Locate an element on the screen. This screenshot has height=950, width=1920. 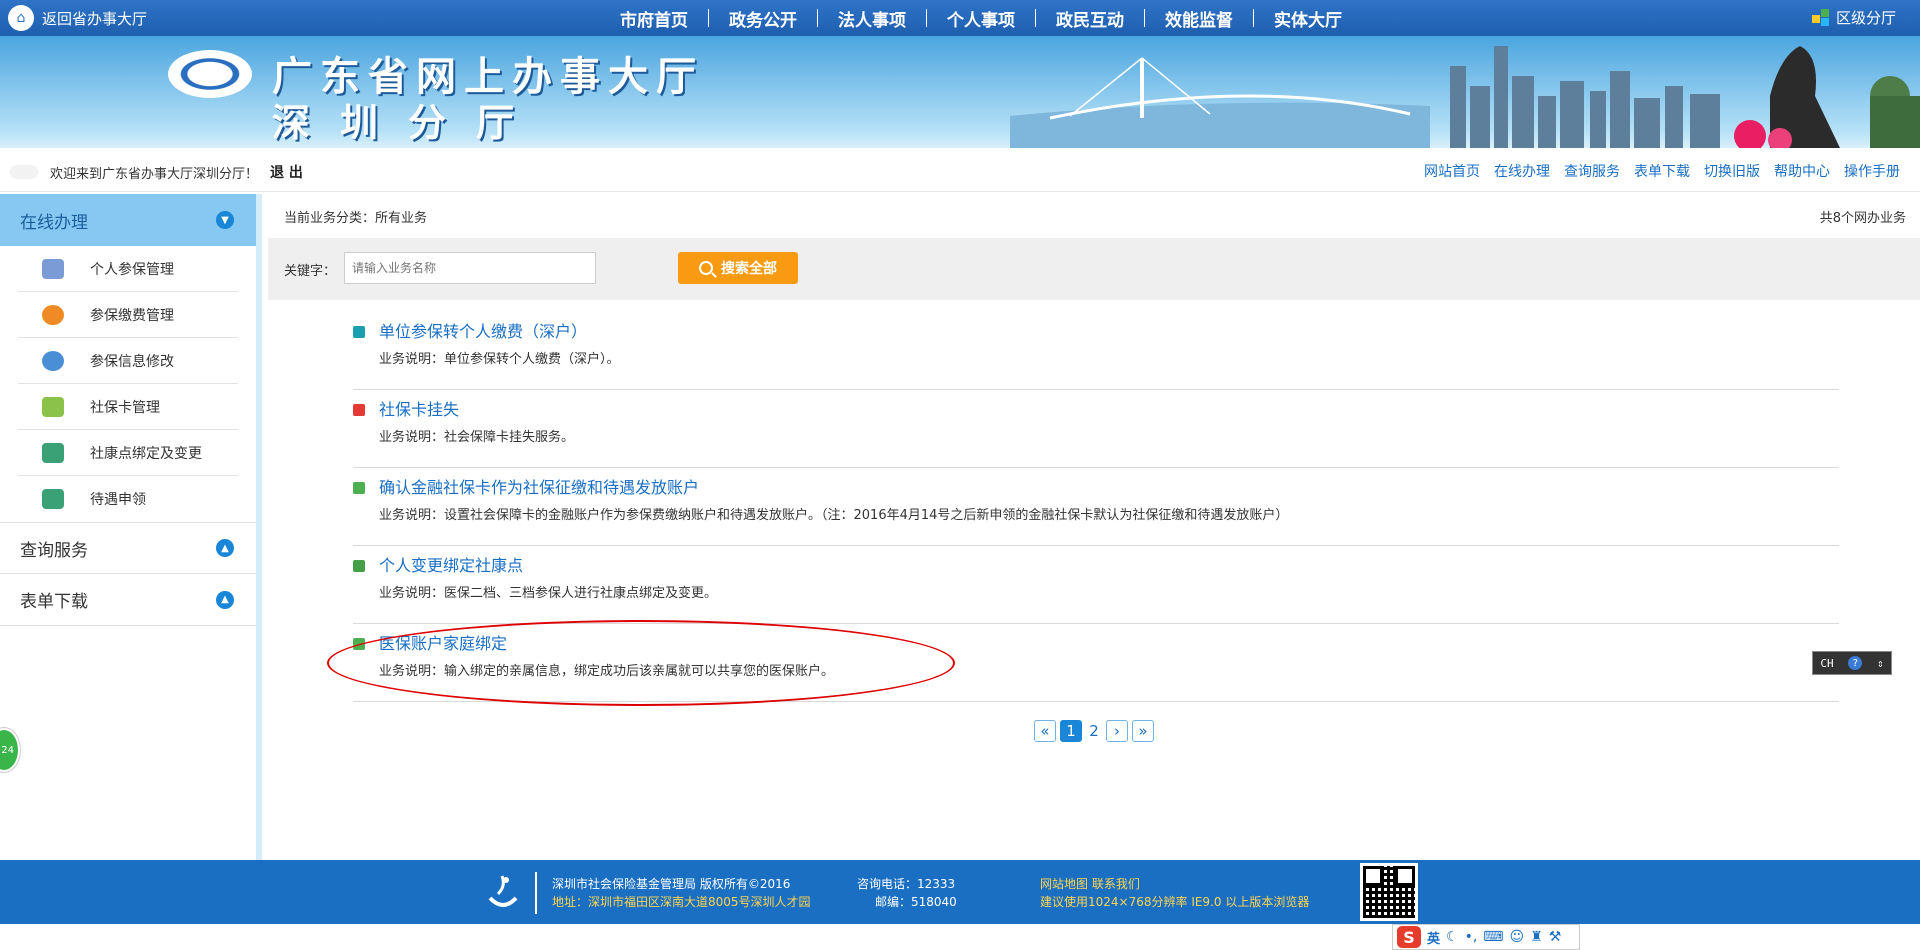
first-page-button: « is located at coordinates (1045, 731).